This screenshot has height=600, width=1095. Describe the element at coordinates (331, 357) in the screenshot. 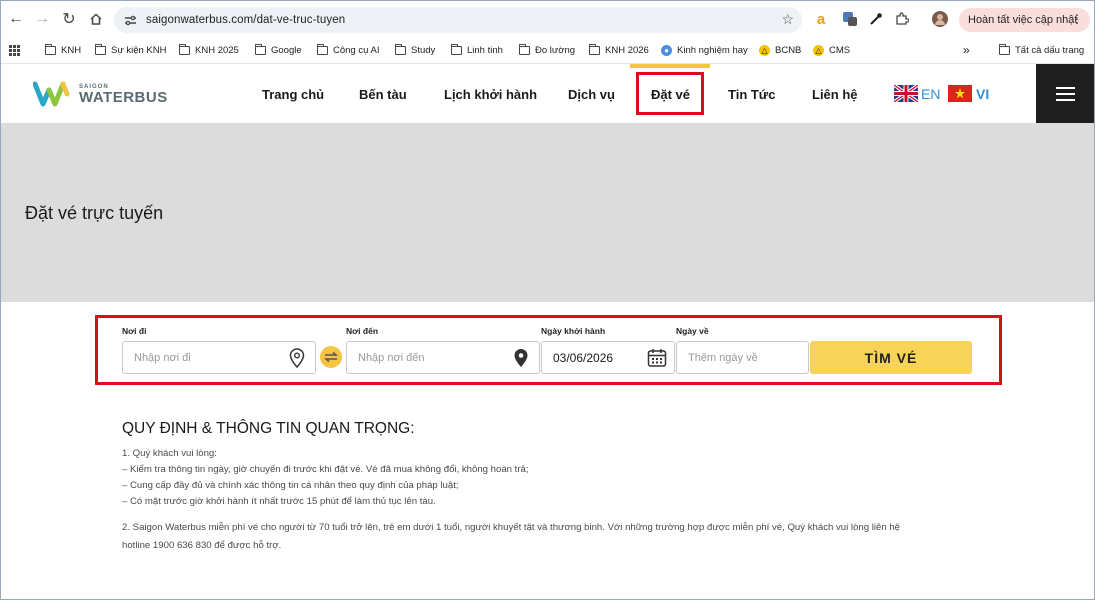

I see `swap-locations-icon` at that location.